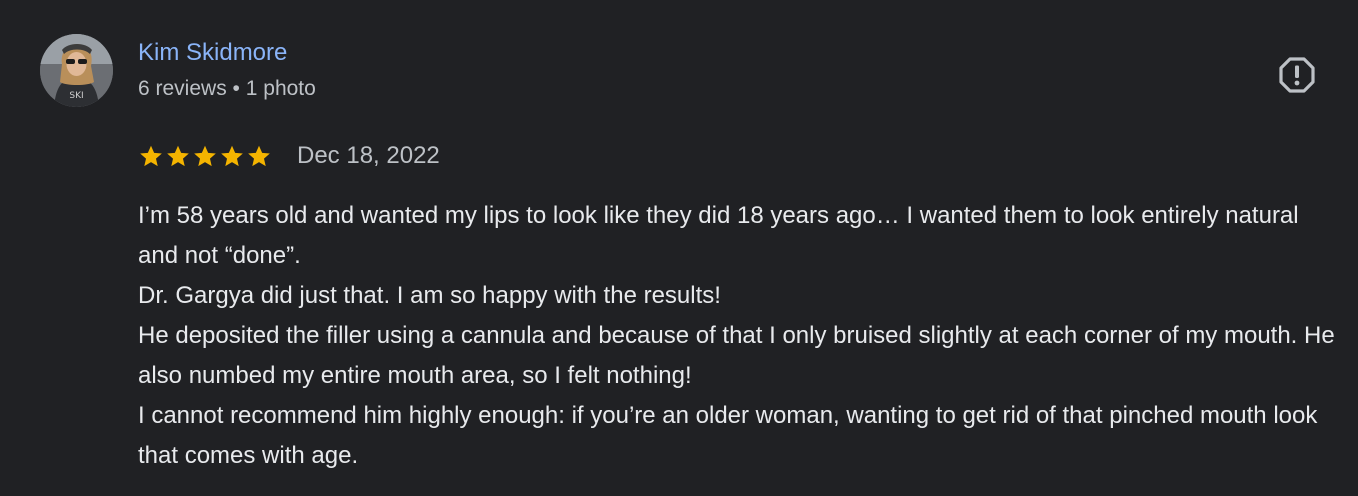  What do you see at coordinates (281, 88) in the screenshot?
I see `photos-count: 1 photo` at bounding box center [281, 88].